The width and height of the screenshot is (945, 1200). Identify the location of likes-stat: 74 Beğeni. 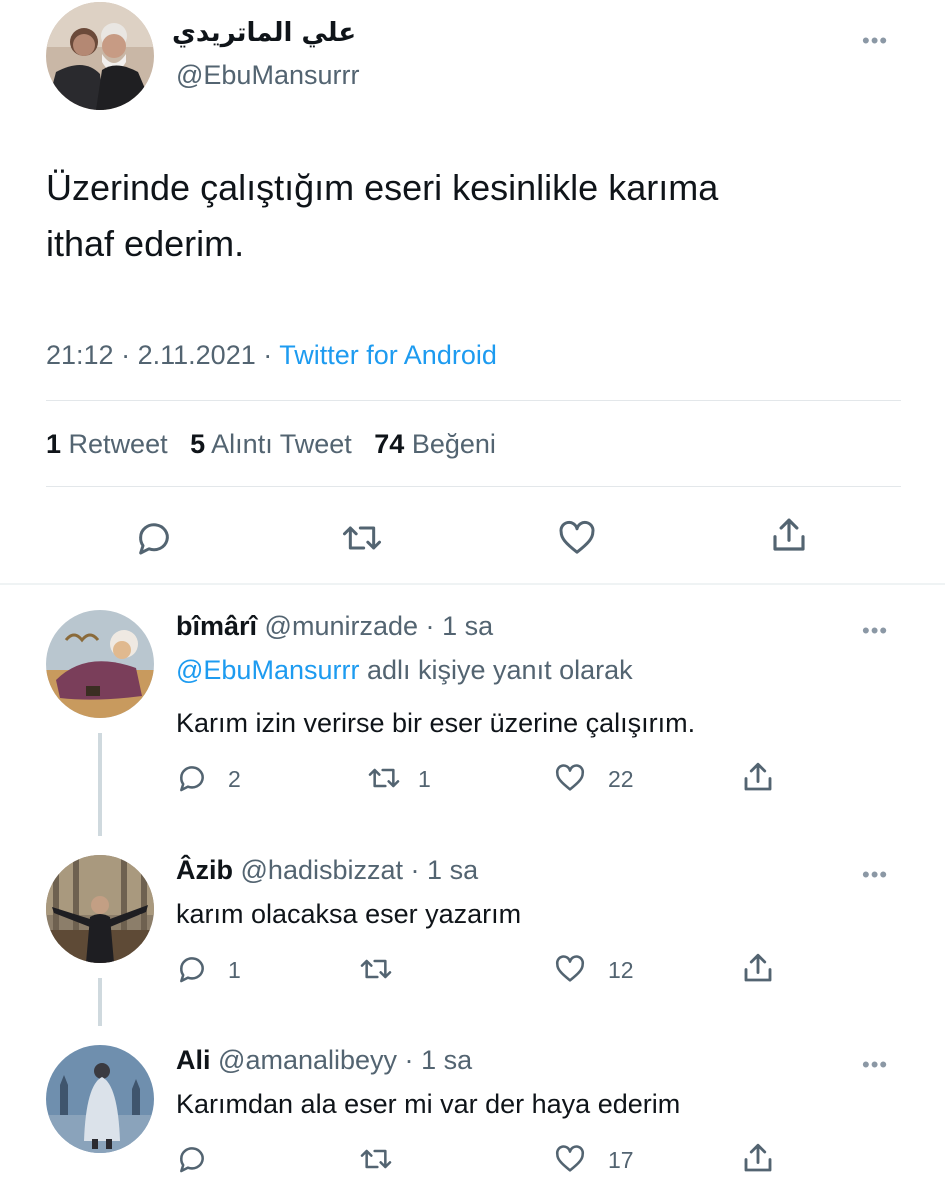
(435, 444).